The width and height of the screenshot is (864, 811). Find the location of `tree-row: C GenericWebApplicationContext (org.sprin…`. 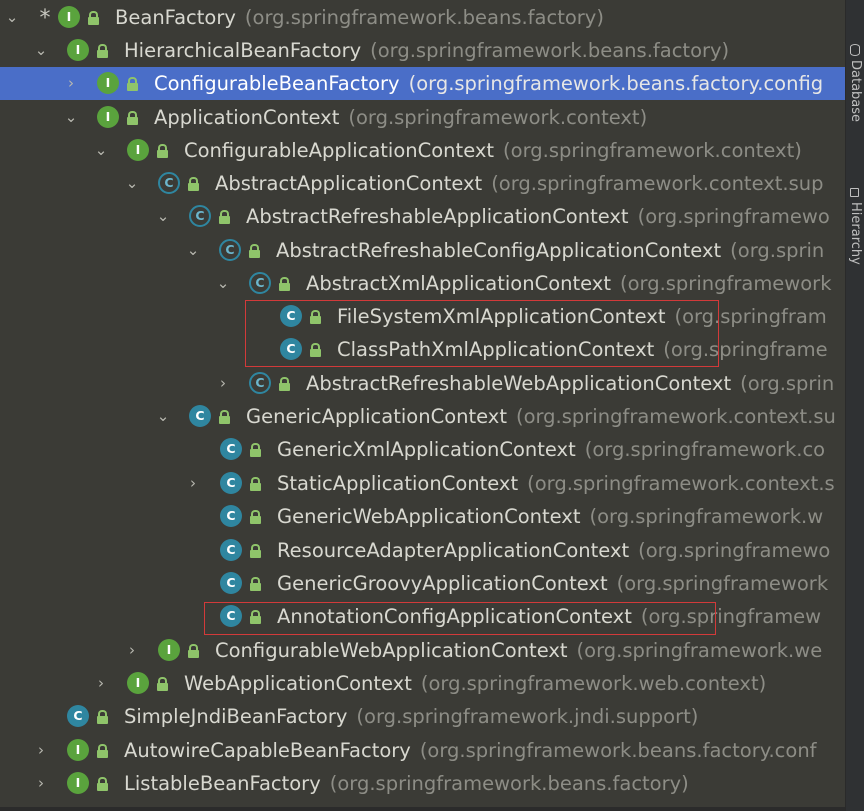

tree-row: C GenericWebApplicationContext (org.sprin… is located at coordinates (423, 516).